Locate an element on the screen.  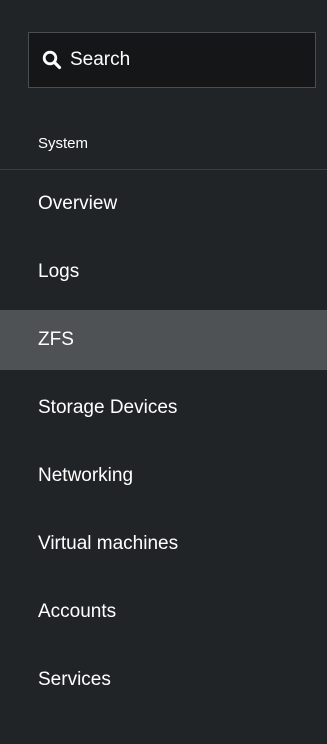
search-placeholder: Search is located at coordinates (100, 59).